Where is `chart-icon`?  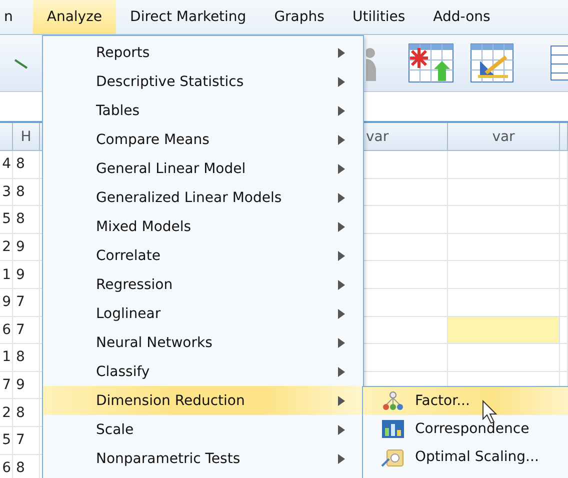 chart-icon is located at coordinates (393, 429).